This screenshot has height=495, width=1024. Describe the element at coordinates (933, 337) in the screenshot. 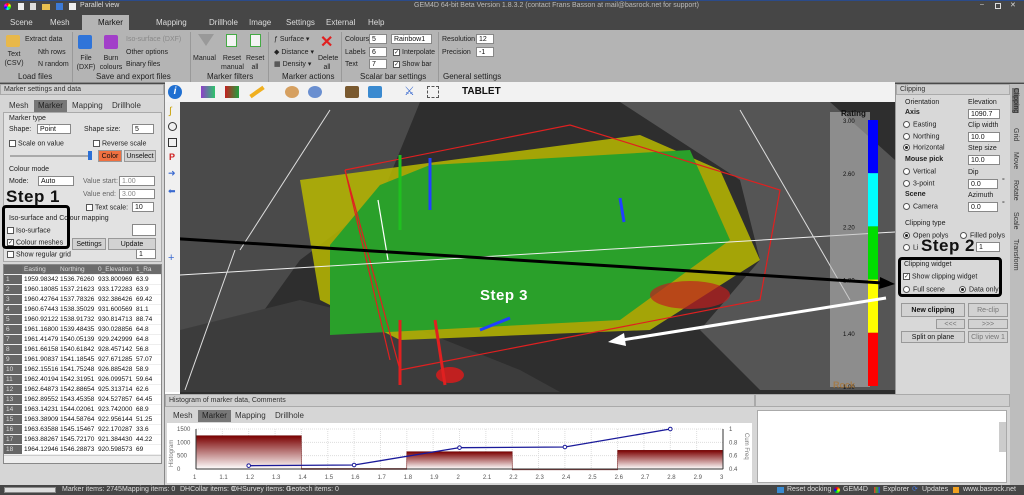

I see `split-on-plane-button: Split on plane` at that location.